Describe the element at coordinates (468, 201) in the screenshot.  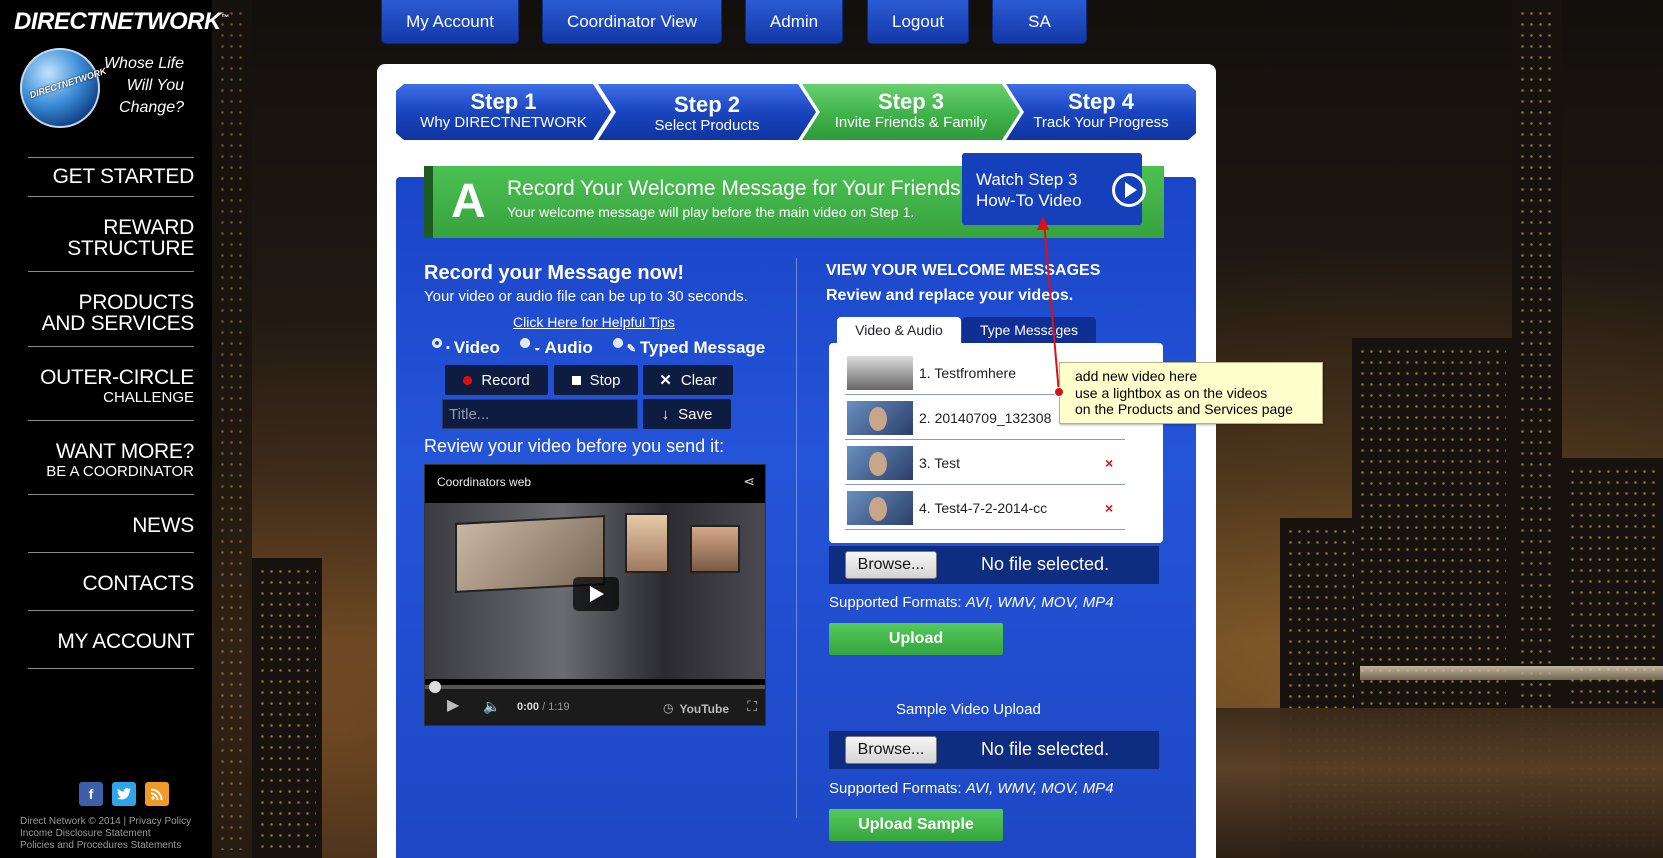
I see `section-letter: A` at that location.